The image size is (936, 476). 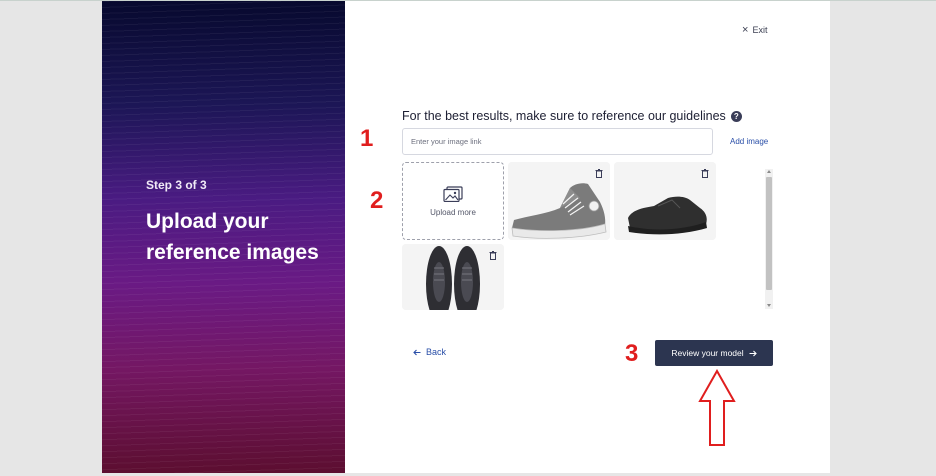 I want to click on arrow-left-icon, so click(x=417, y=352).